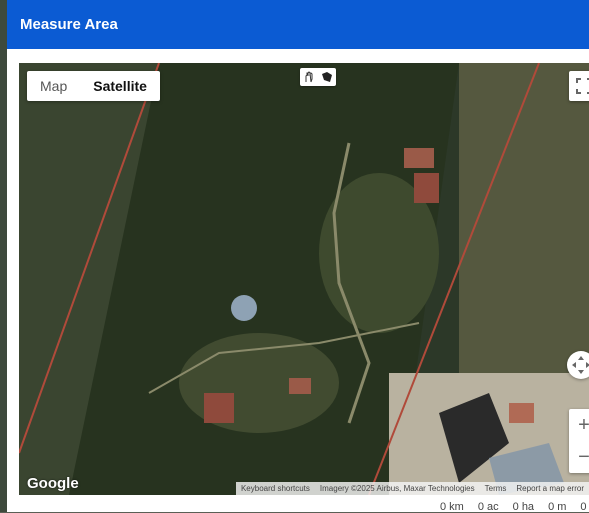 This screenshot has height=513, width=589. I want to click on map-type-map-button: Map, so click(53, 86).